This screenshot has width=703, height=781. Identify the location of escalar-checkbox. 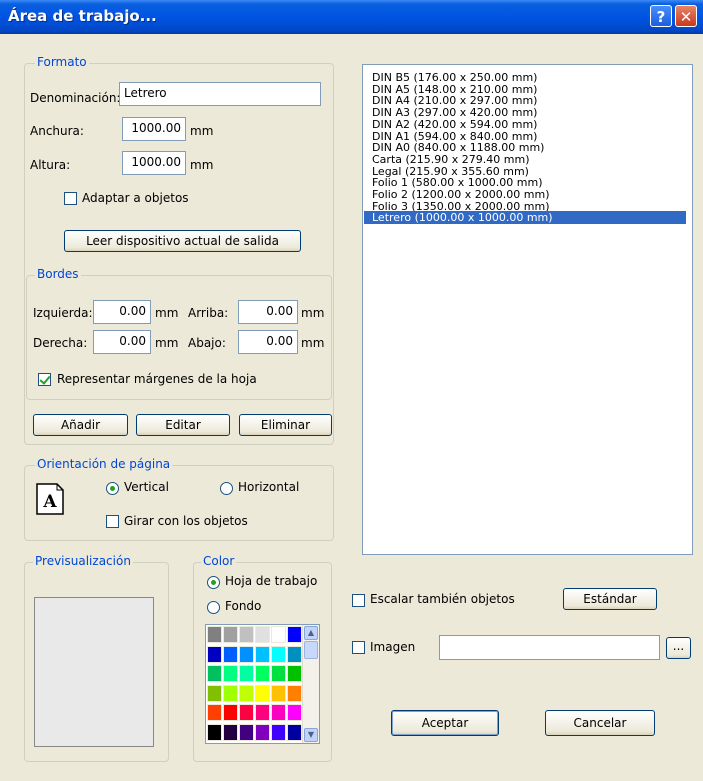
(358, 600).